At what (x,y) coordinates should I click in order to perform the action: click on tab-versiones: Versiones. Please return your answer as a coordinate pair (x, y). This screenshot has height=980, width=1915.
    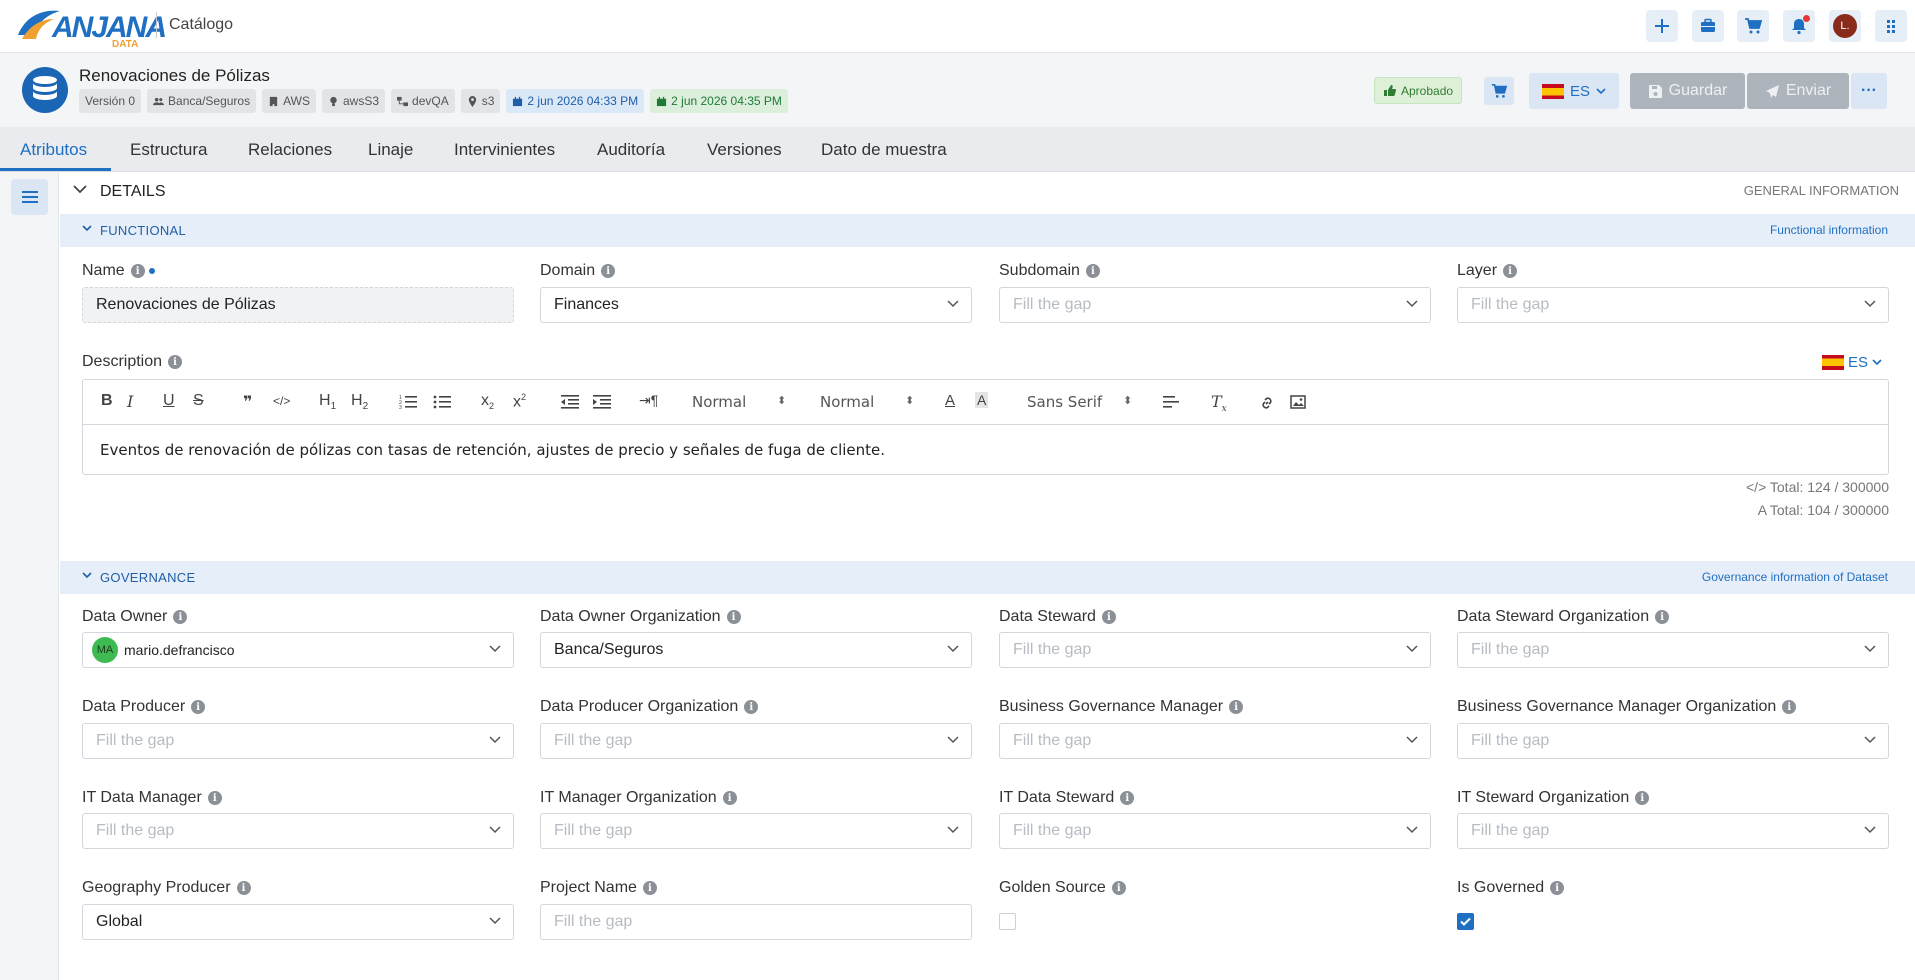
    Looking at the image, I should click on (744, 150).